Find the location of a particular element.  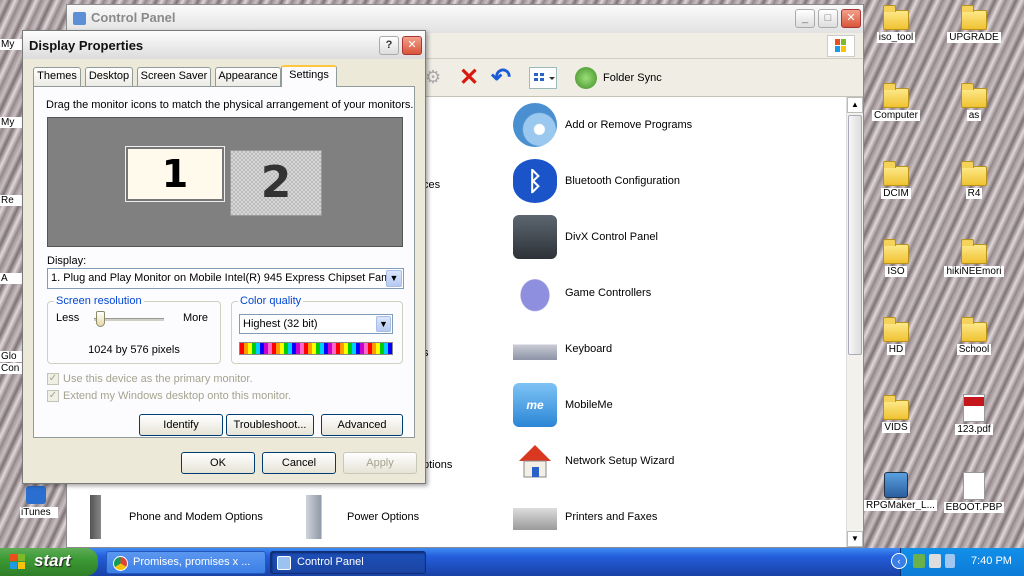

dialog-close-button: ✕ is located at coordinates (412, 45).